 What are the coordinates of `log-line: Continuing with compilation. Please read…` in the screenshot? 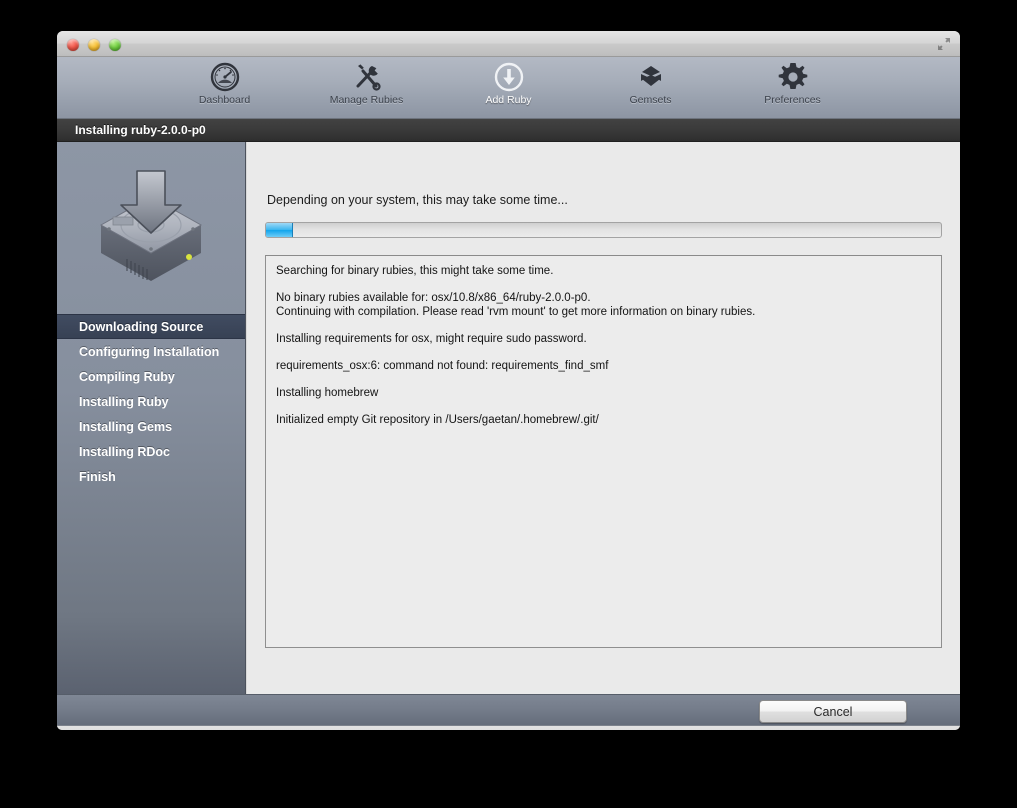 It's located at (516, 312).